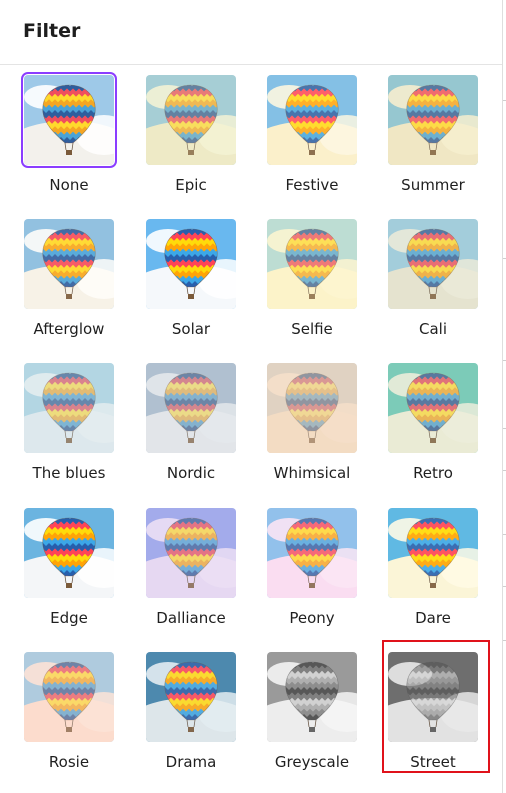 Image resolution: width=506 pixels, height=793 pixels. I want to click on filter-label: Drama, so click(191, 762).